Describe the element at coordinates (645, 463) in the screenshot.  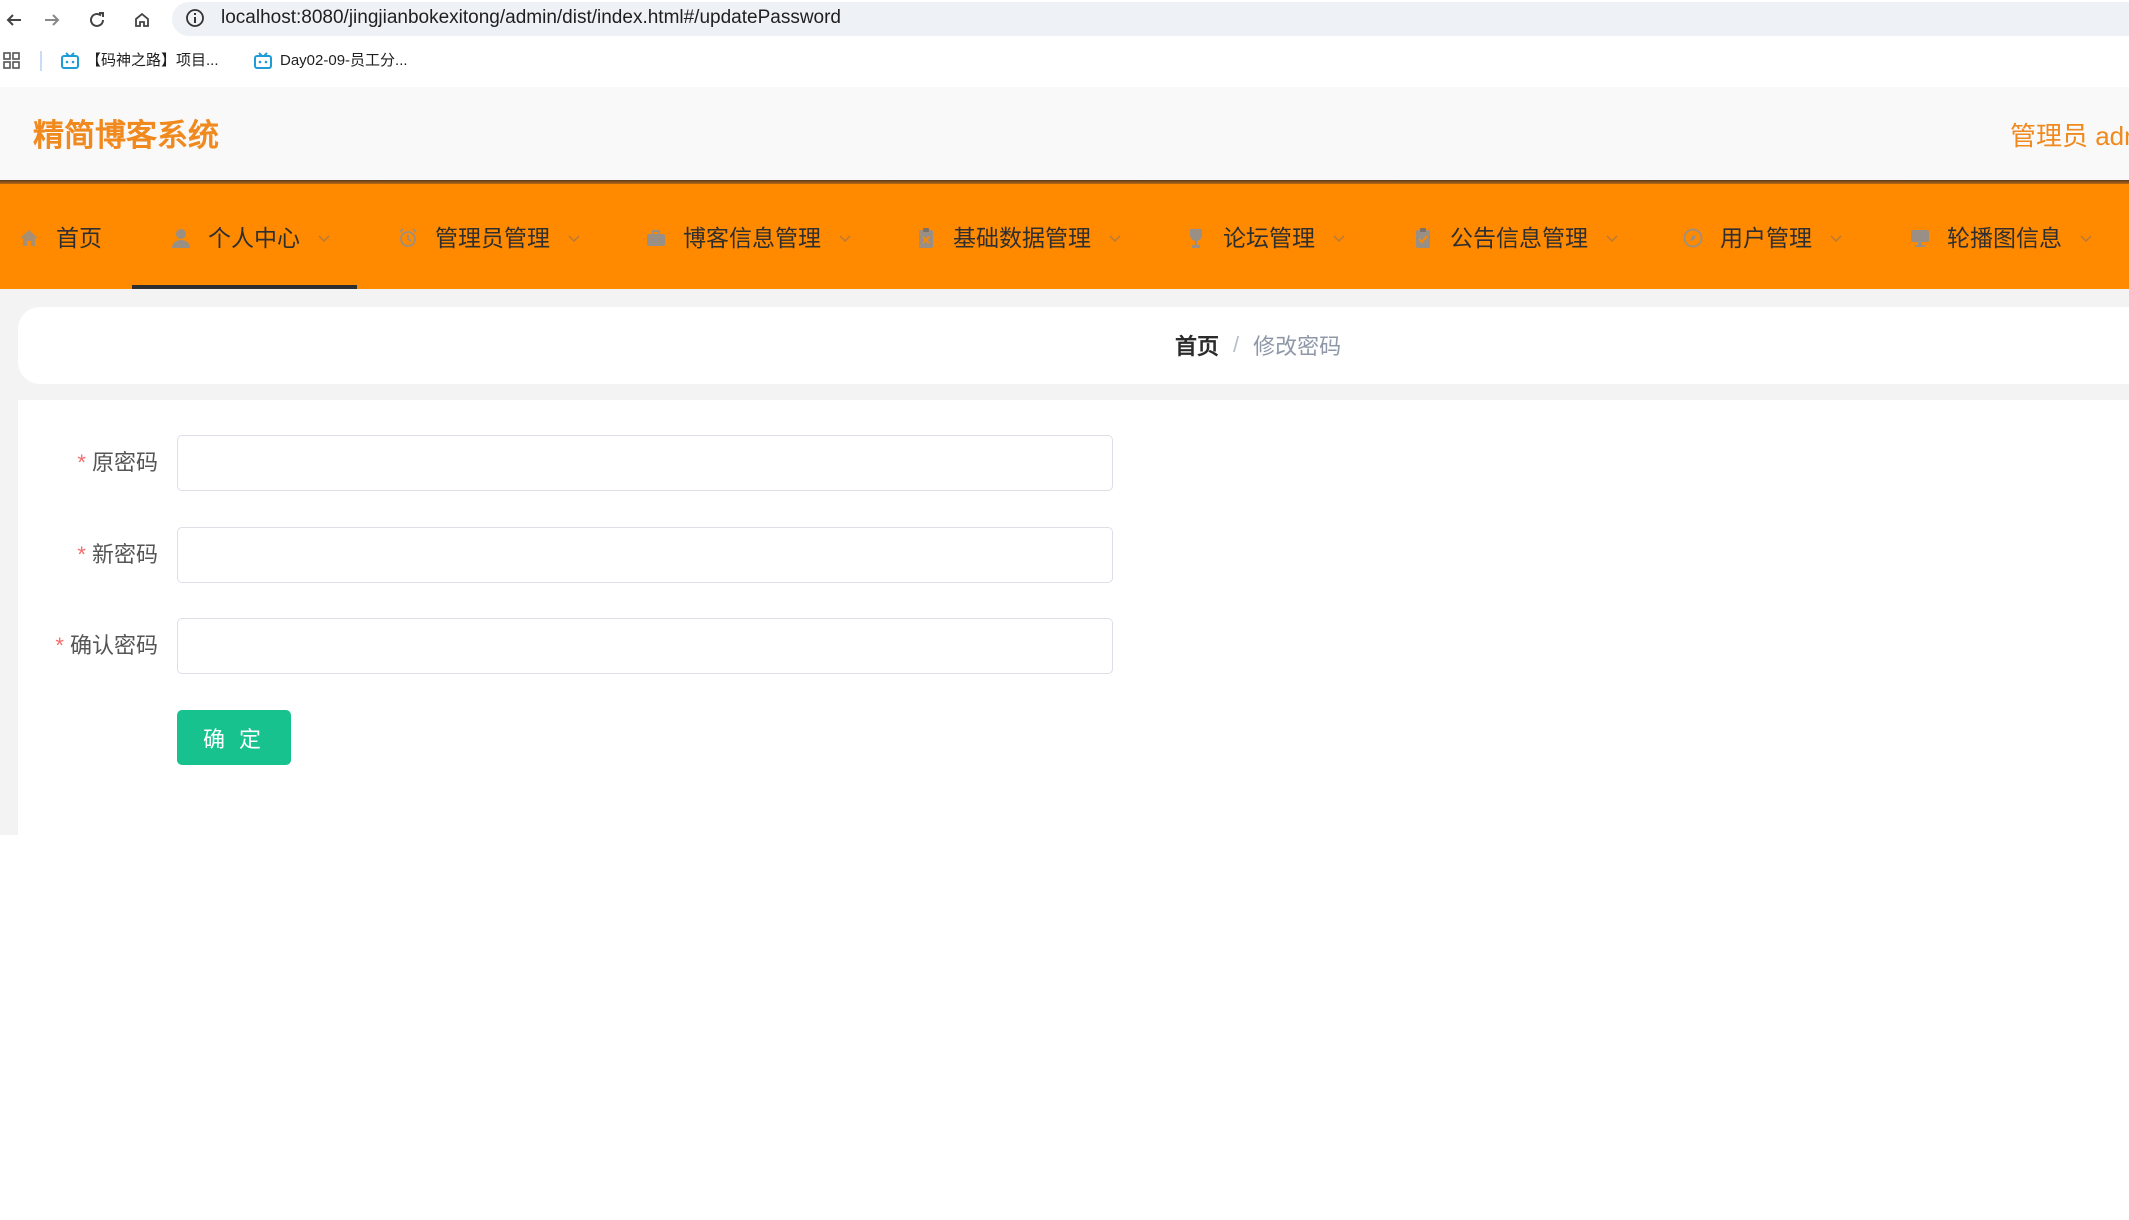
I see `old-password-field` at that location.